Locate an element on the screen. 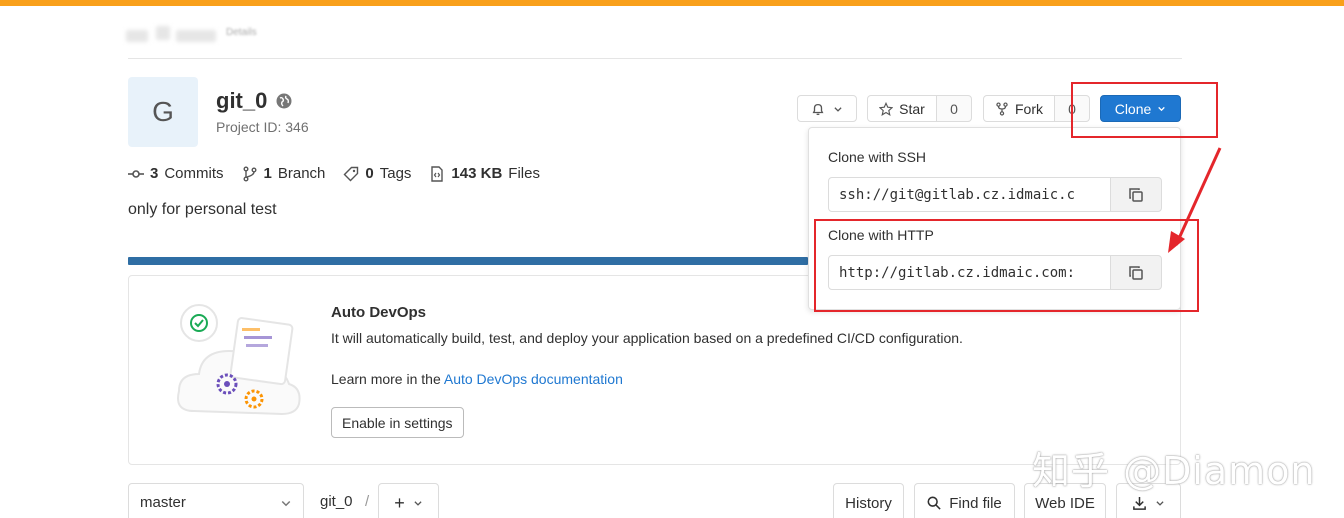  search-icon is located at coordinates (934, 503).